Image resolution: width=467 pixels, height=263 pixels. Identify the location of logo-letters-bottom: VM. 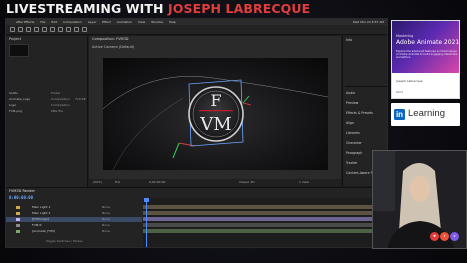
(215, 124).